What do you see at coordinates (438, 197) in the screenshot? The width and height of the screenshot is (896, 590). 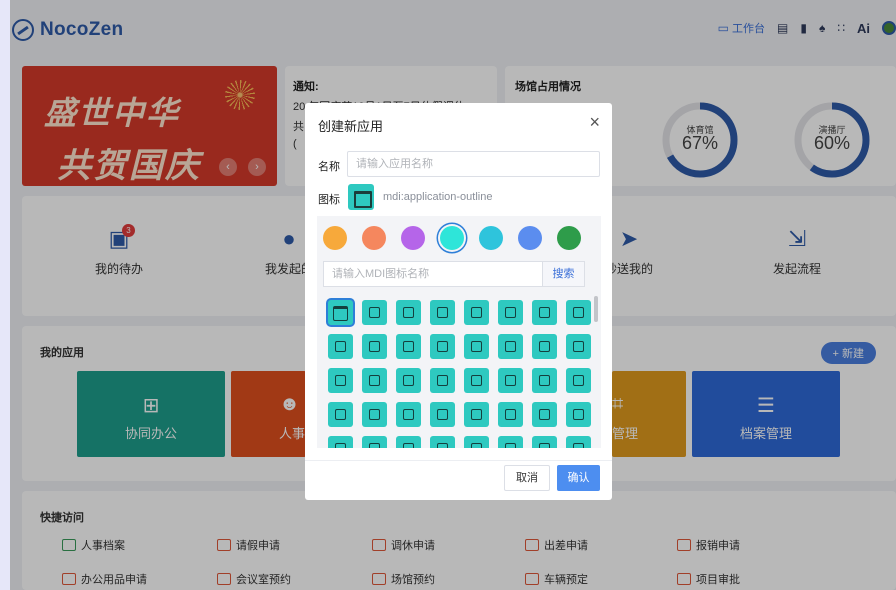 I see `icon-name-value: mdi:application-outline` at bounding box center [438, 197].